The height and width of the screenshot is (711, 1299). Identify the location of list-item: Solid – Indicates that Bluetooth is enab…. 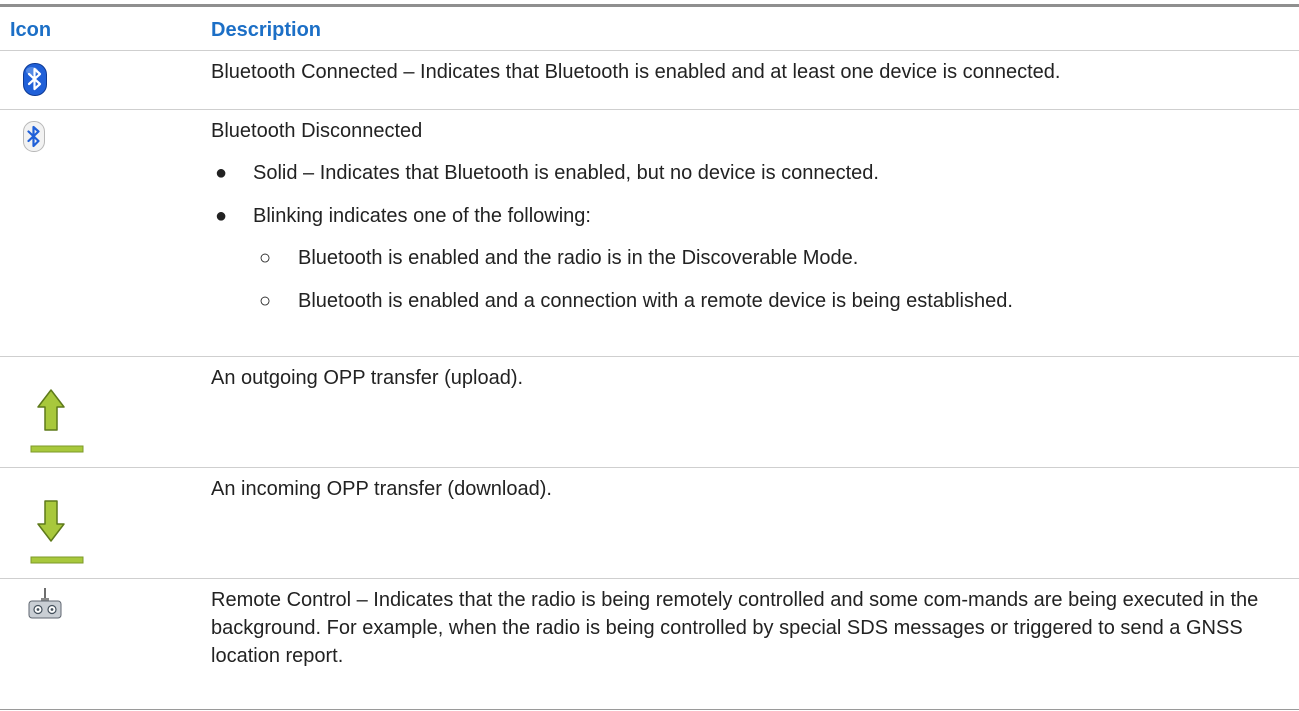
(566, 173).